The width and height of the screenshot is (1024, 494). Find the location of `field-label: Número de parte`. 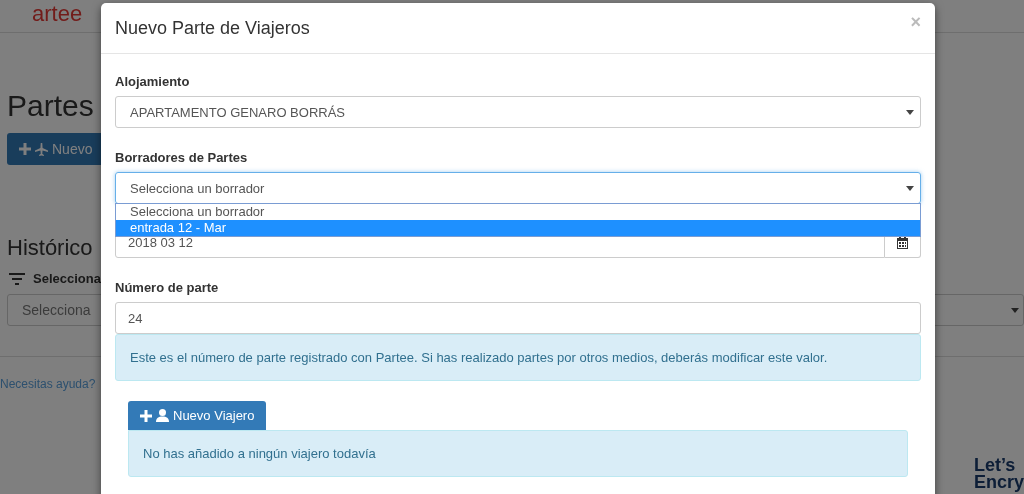

field-label: Número de parte is located at coordinates (167, 287).